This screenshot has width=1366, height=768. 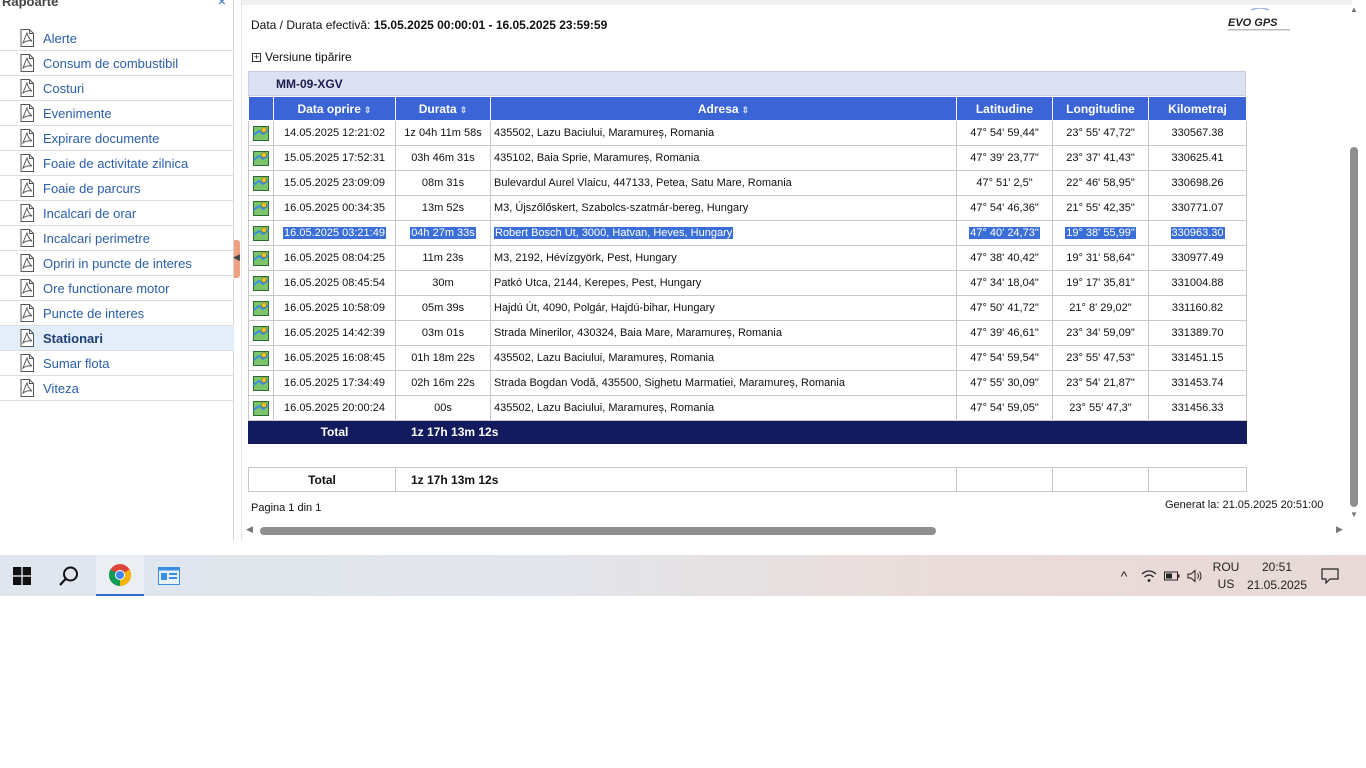 I want to click on column-header-duration: Durata ⇕, so click(x=443, y=108).